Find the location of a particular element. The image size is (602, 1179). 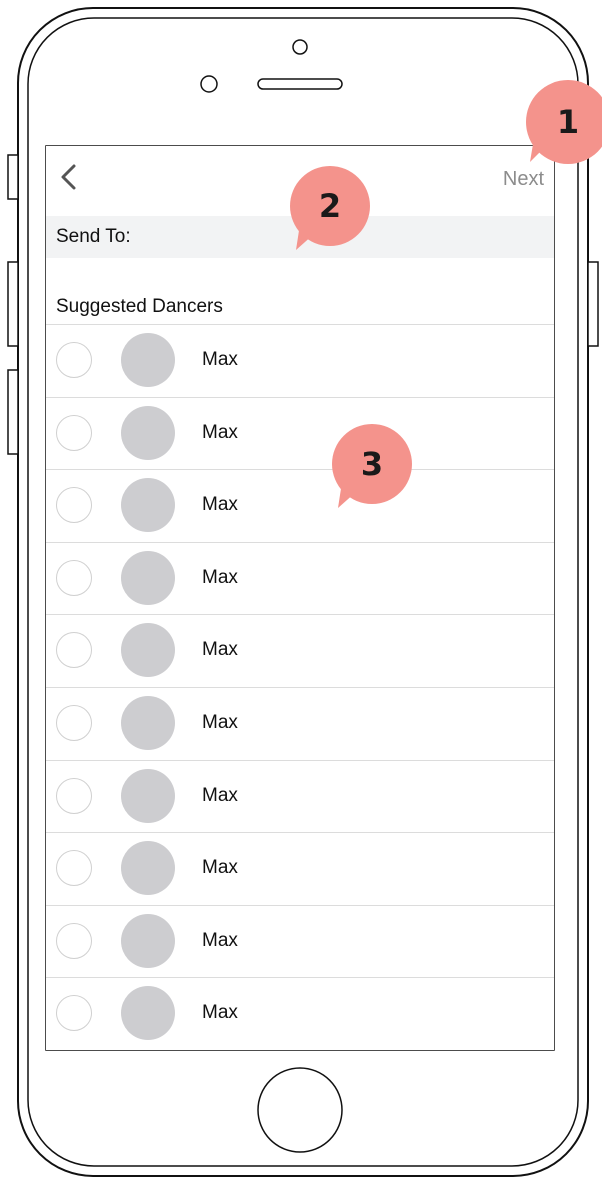

next-button: Next is located at coordinates (523, 179).